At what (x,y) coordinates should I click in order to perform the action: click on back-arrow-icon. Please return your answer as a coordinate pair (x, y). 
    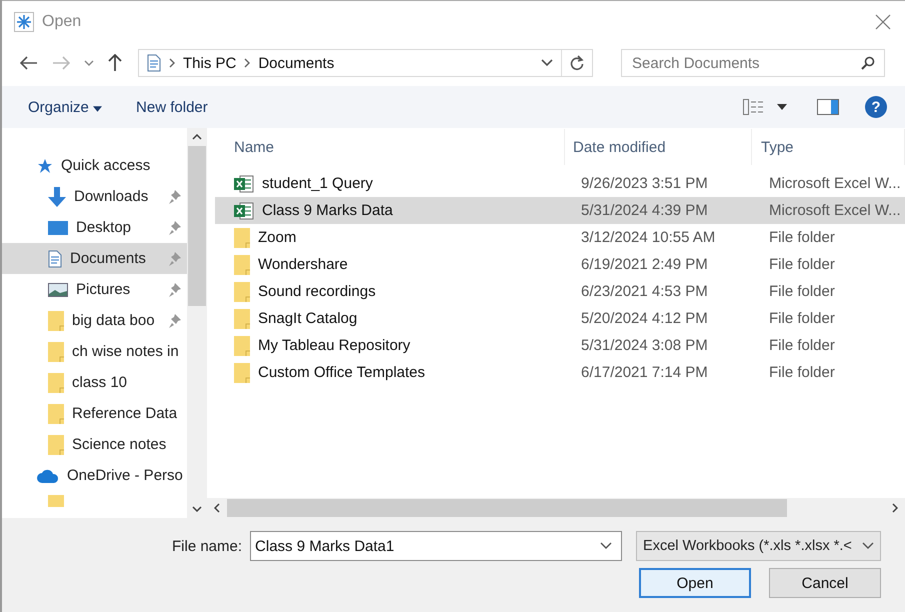
    Looking at the image, I should click on (29, 63).